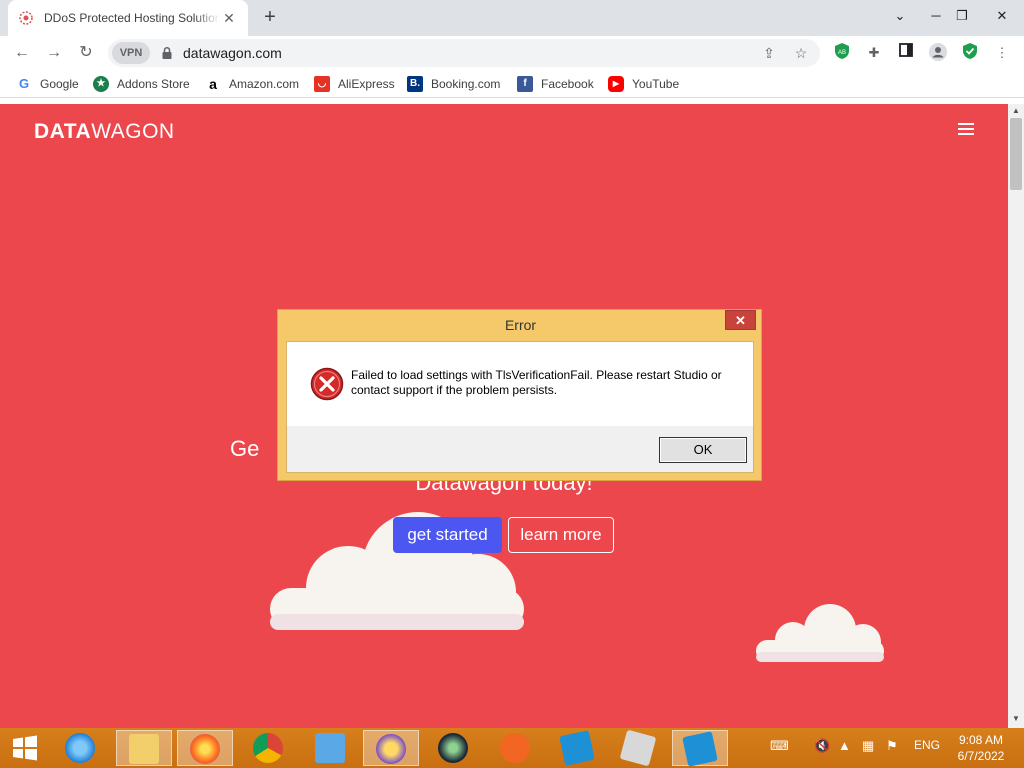  I want to click on svg-text: AB, so click(842, 53).